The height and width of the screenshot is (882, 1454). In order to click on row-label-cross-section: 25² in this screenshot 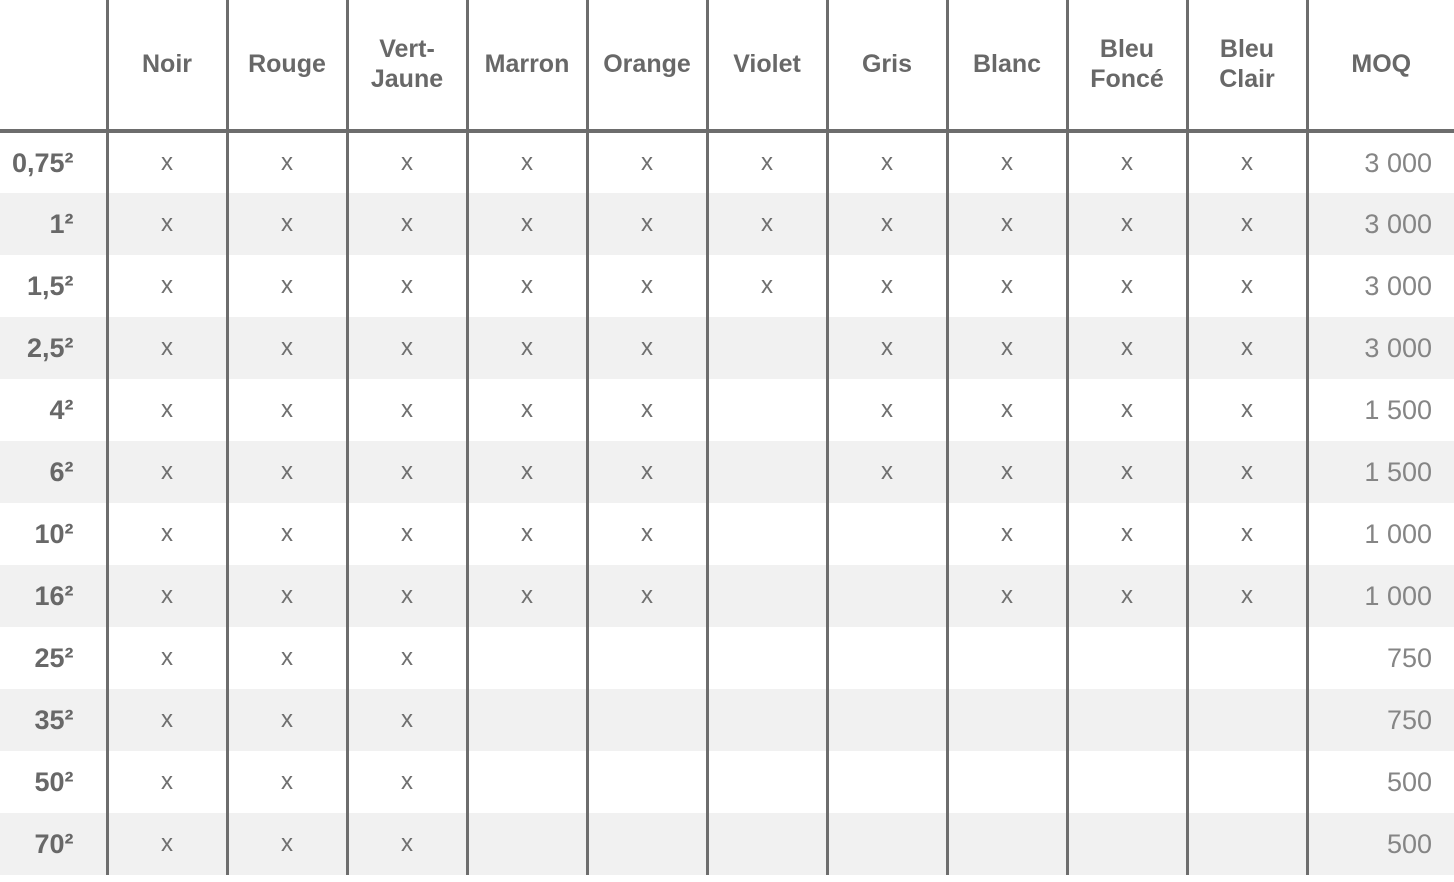, I will do `click(54, 658)`.